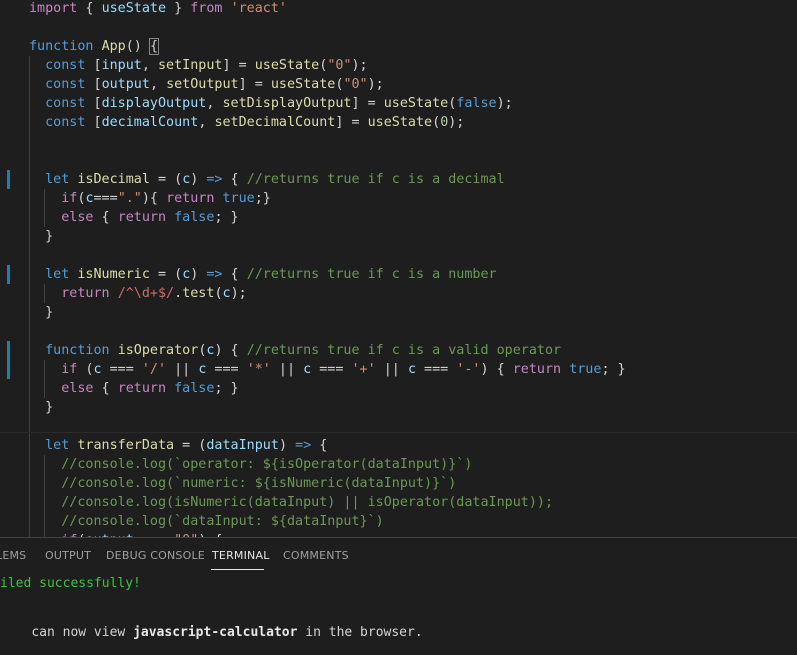 The width and height of the screenshot is (797, 655). I want to click on code-token: /^\d+$/, so click(146, 293).